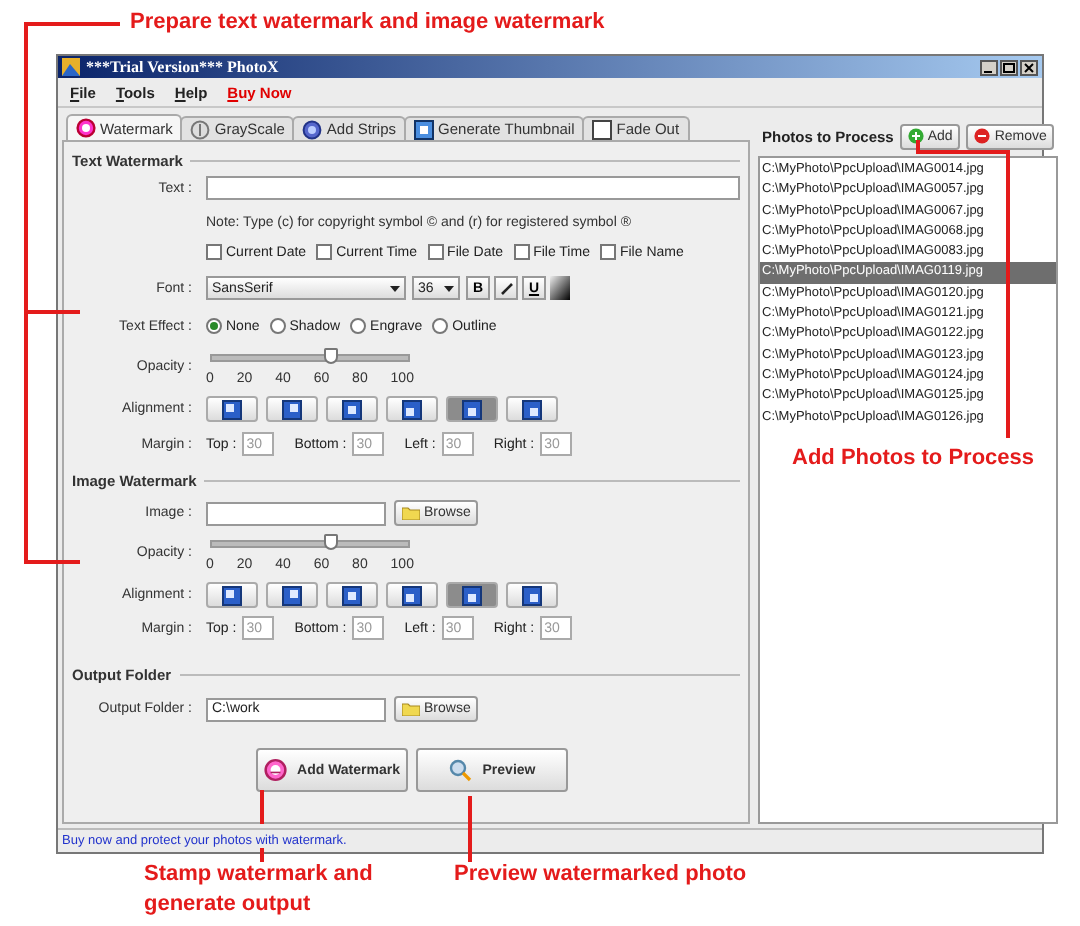 The image size is (1080, 926). What do you see at coordinates (71, 67) in the screenshot?
I see `app-icon` at bounding box center [71, 67].